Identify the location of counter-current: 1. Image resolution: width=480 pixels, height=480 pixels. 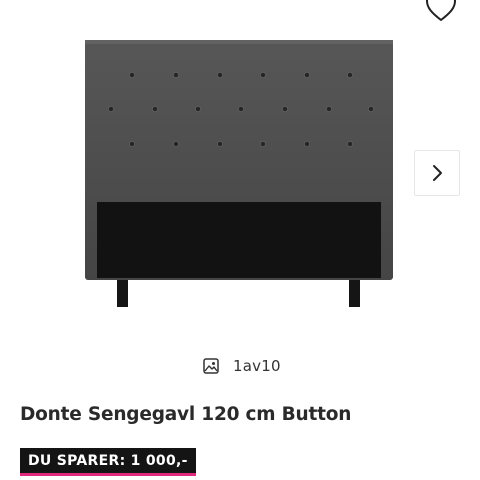
(238, 366).